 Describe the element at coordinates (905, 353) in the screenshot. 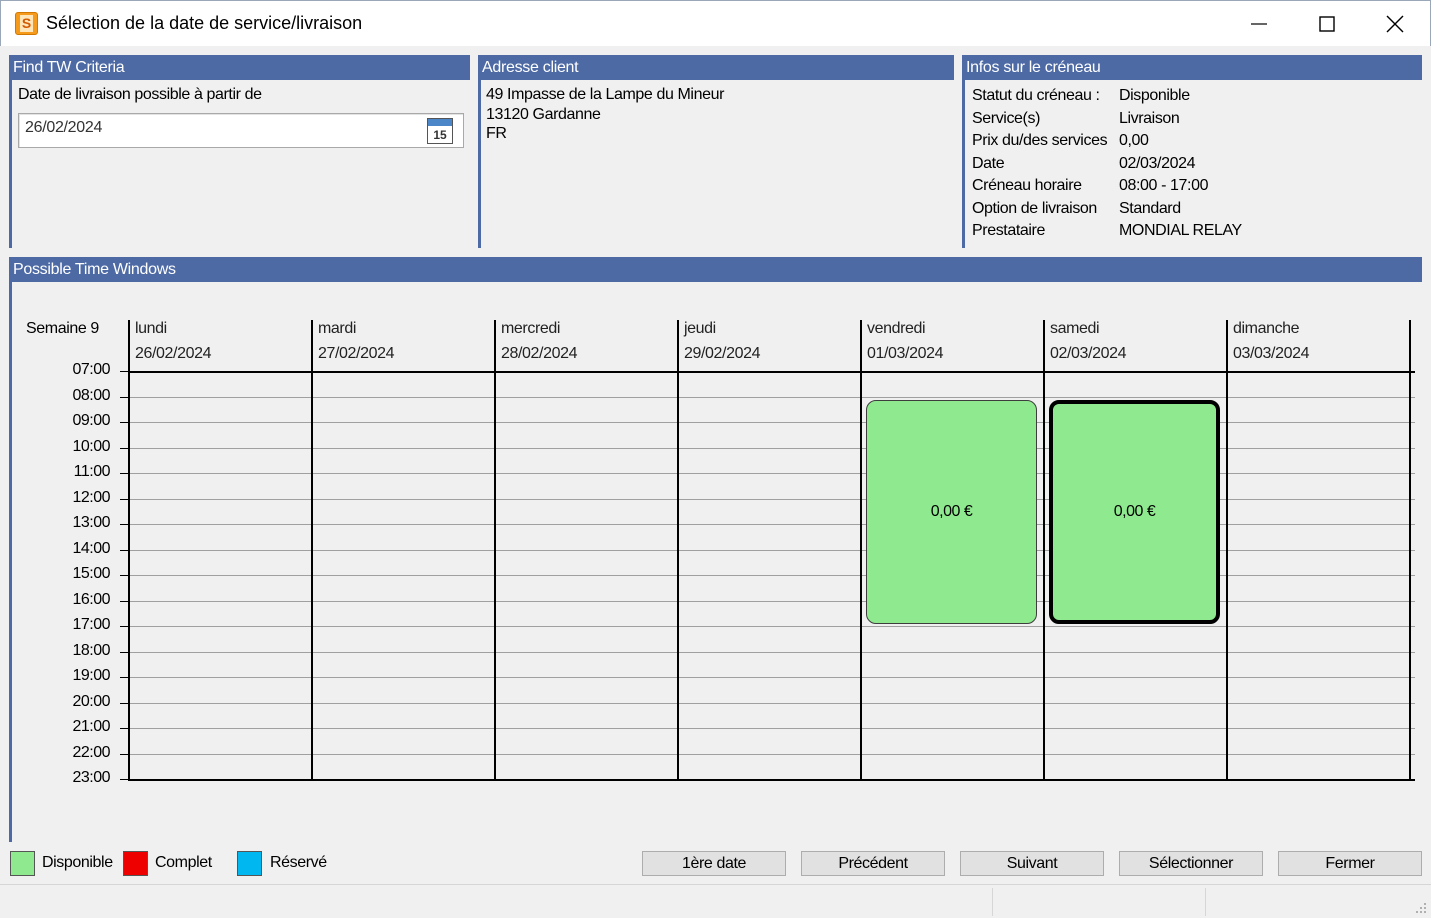

I see `day-date: 01/03/2024` at that location.